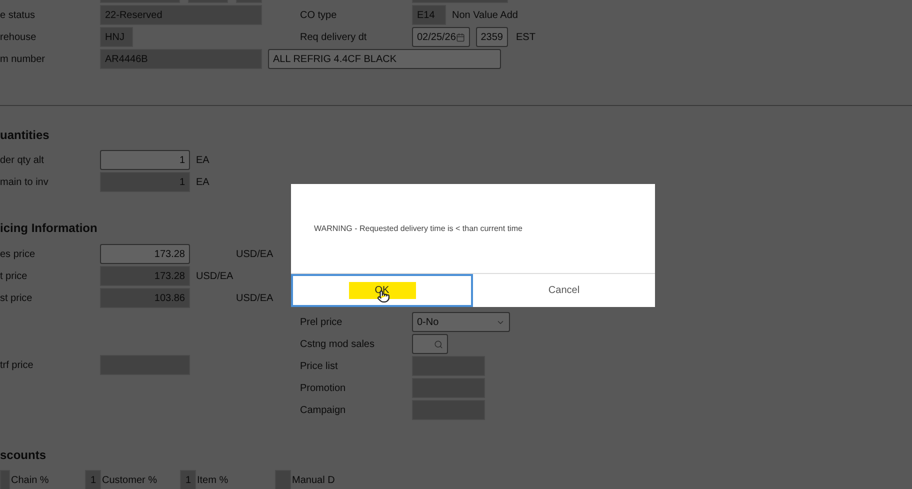  Describe the element at coordinates (116, 37) in the screenshot. I see `warehouse-field: HNJ` at that location.